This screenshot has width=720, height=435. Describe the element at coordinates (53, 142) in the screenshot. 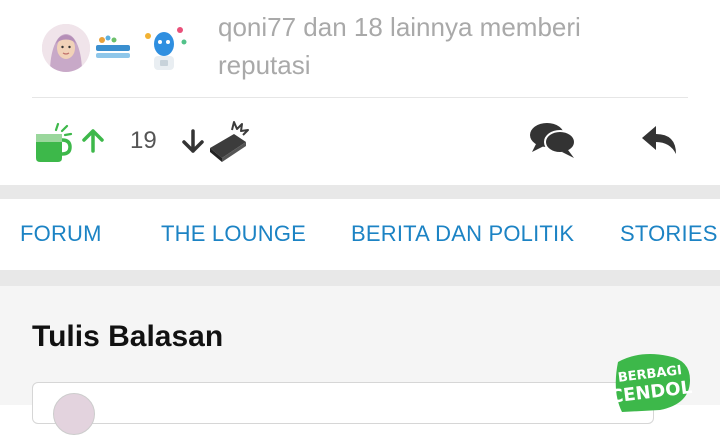

I see `cendol-icon` at that location.